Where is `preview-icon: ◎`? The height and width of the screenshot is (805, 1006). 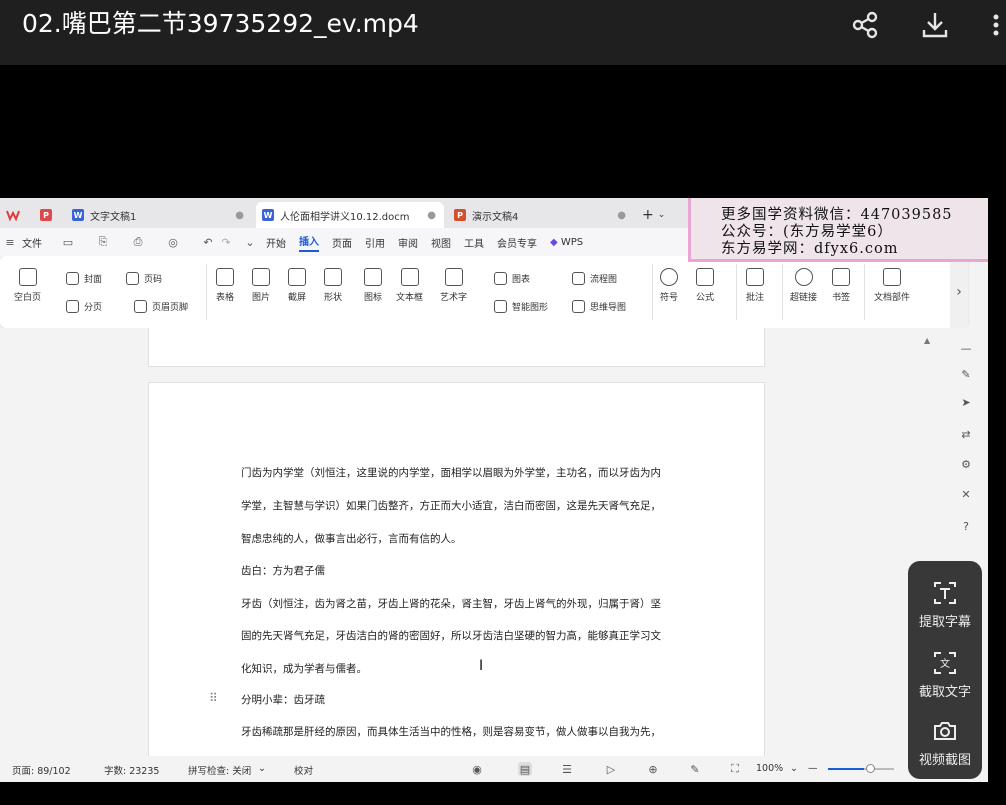 preview-icon: ◎ is located at coordinates (173, 242).